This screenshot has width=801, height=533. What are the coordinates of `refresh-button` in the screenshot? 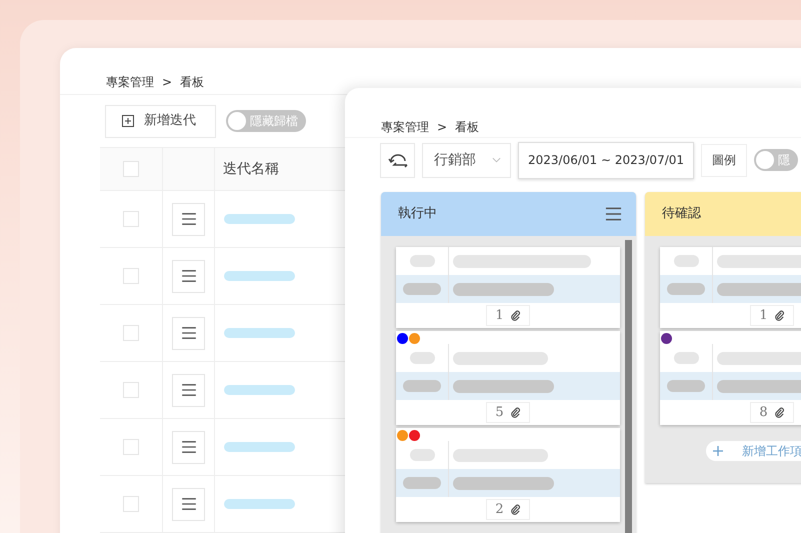 It's located at (397, 160).